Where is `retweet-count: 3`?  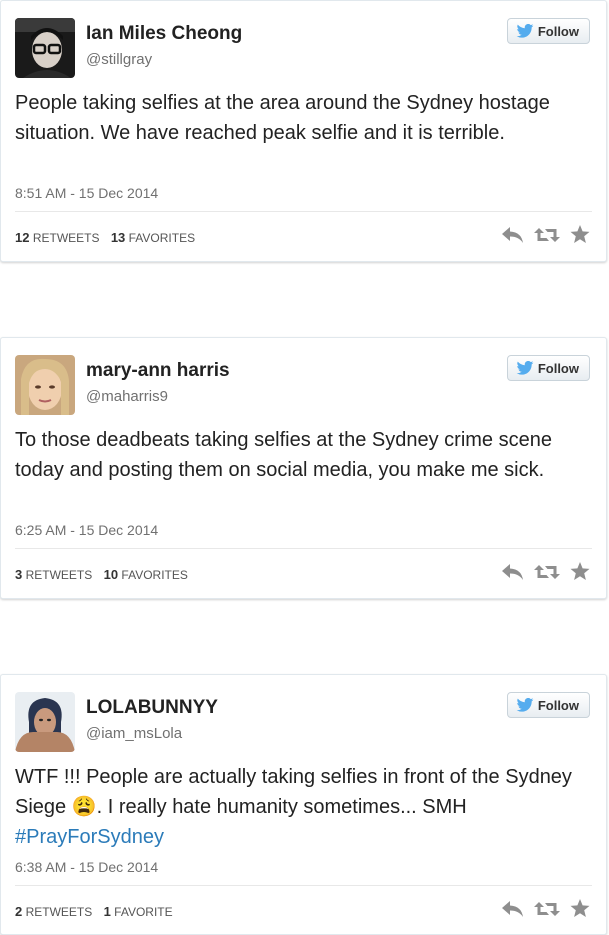 retweet-count: 3 is located at coordinates (18, 574).